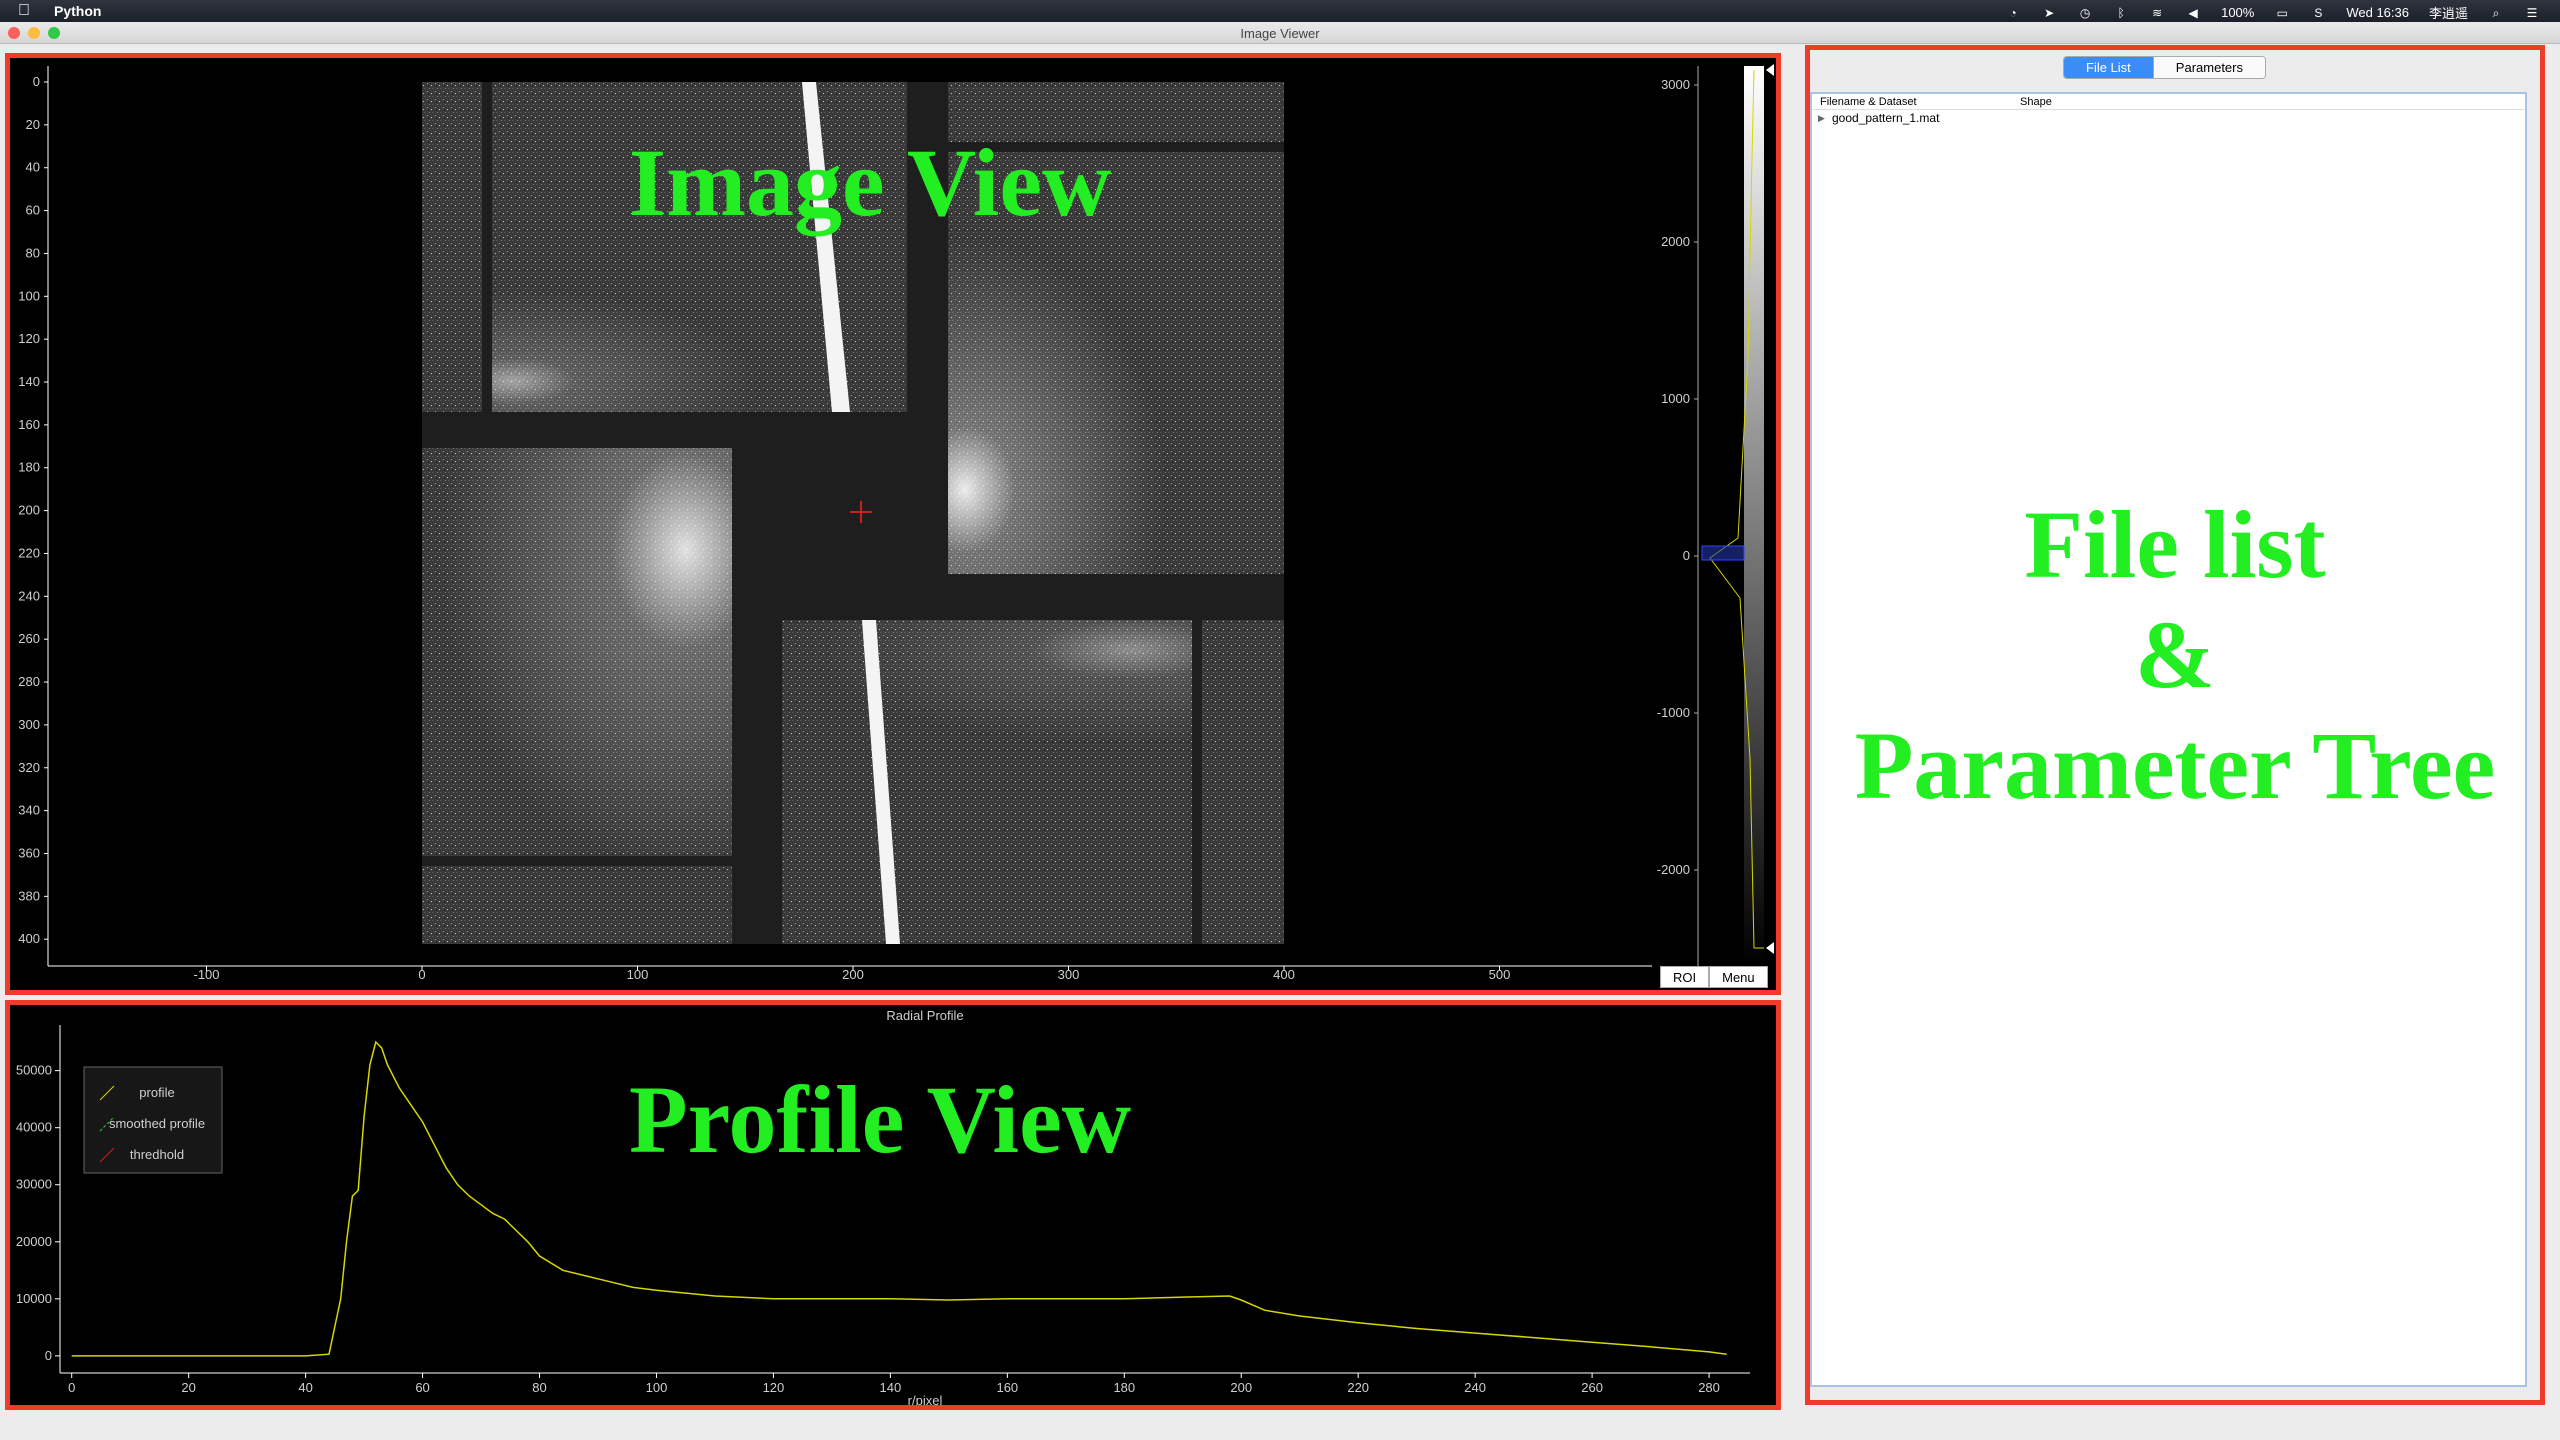 Image resolution: width=2560 pixels, height=1440 pixels. Describe the element at coordinates (1787, 745) in the screenshot. I see `vertical-splitter` at that location.